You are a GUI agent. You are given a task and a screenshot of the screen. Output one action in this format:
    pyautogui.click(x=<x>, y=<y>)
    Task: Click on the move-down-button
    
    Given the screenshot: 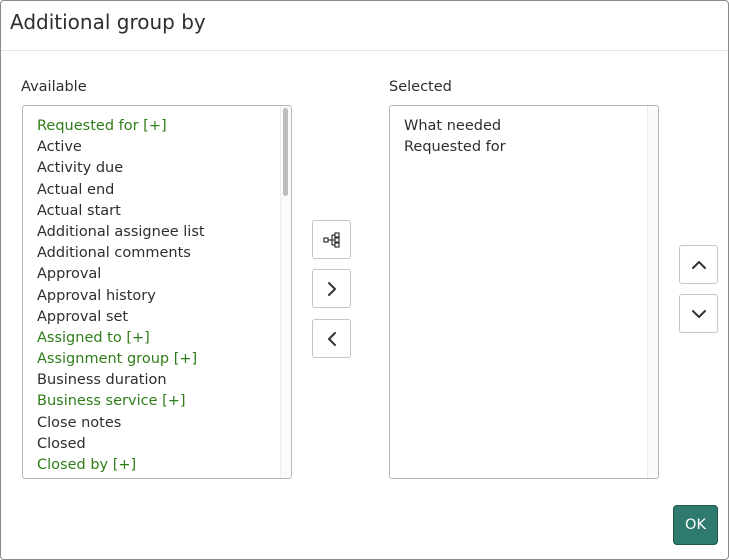 What is the action you would take?
    pyautogui.click(x=698, y=313)
    